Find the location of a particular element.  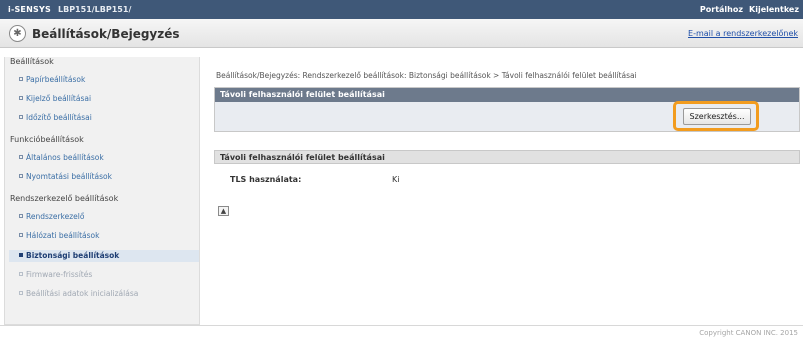

tls-label: TLS használata: is located at coordinates (266, 179).